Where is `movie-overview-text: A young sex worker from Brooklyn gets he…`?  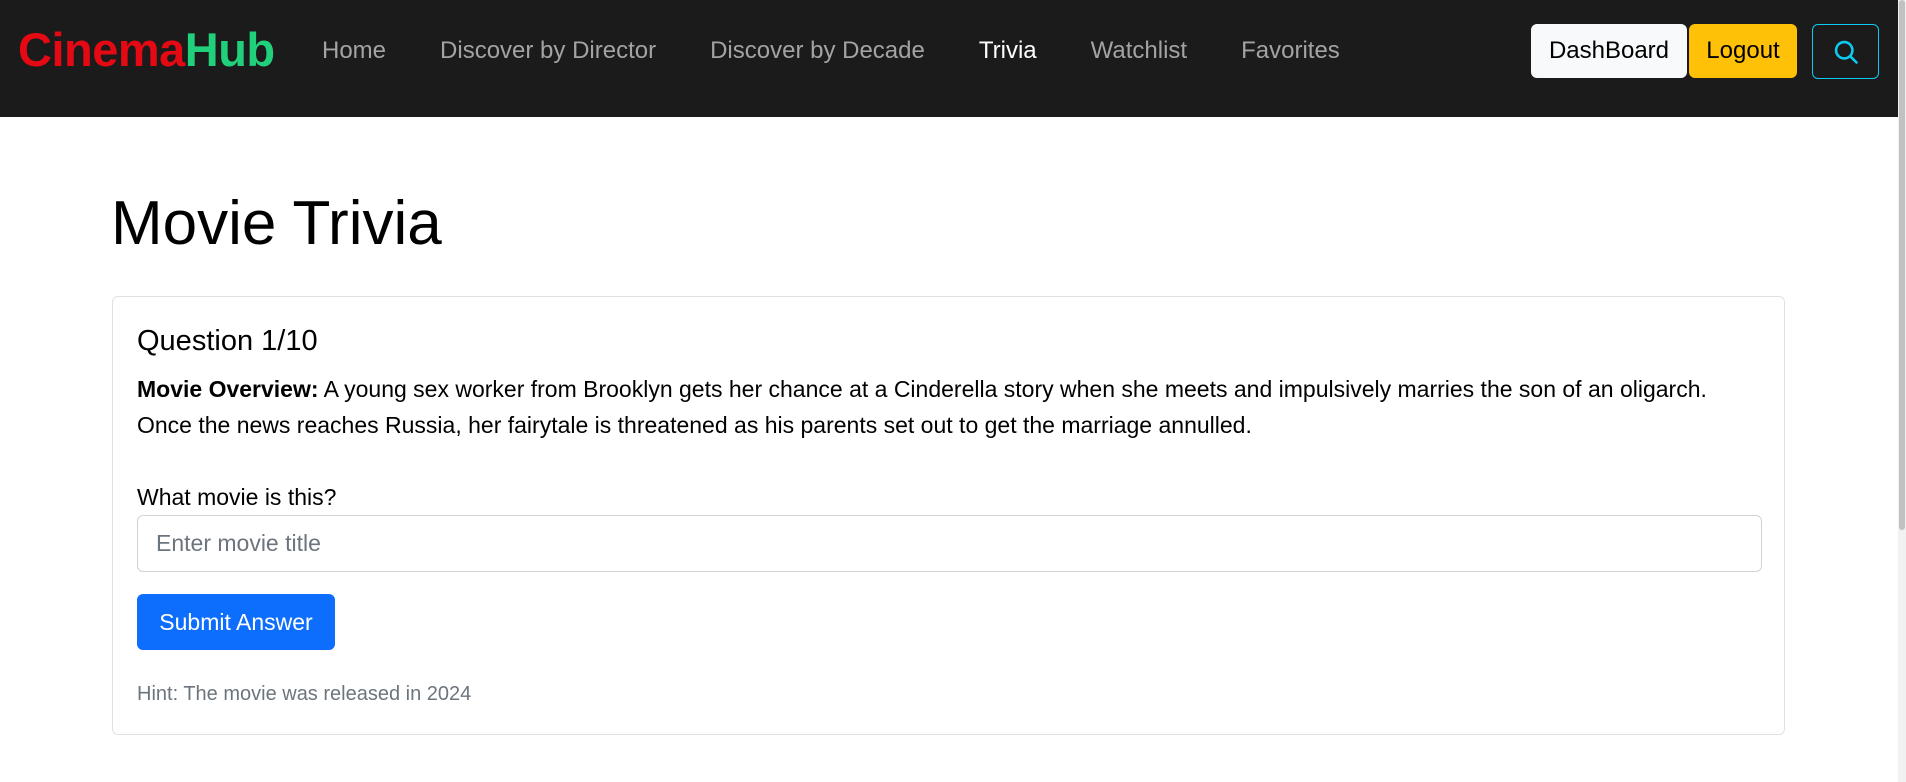
movie-overview-text: A young sex worker from Brooklyn gets he… is located at coordinates (922, 407).